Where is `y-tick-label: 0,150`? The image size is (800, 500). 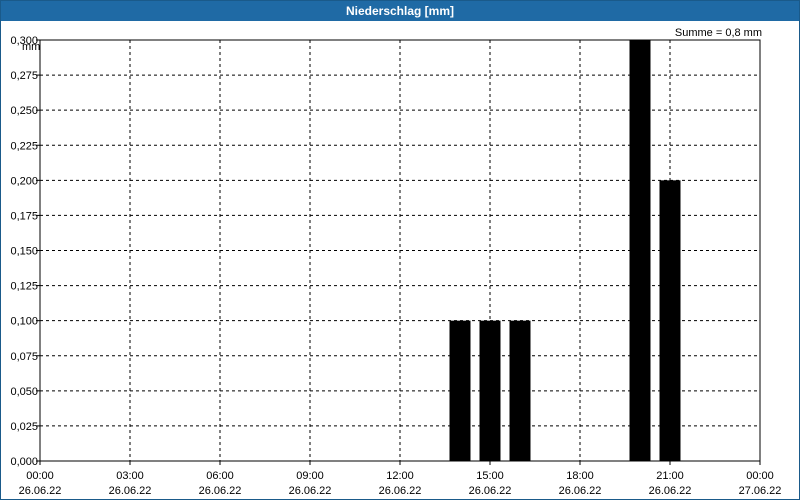 y-tick-label: 0,150 is located at coordinates (24, 252).